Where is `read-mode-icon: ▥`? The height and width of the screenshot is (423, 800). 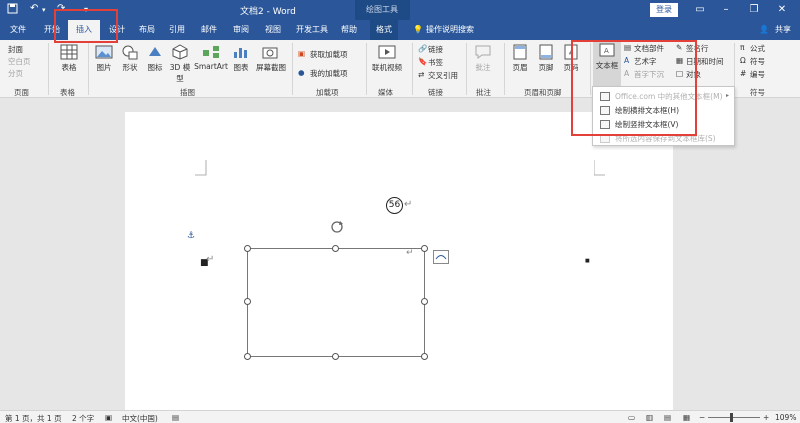
read-mode-icon: ▥ is located at coordinates (649, 417).